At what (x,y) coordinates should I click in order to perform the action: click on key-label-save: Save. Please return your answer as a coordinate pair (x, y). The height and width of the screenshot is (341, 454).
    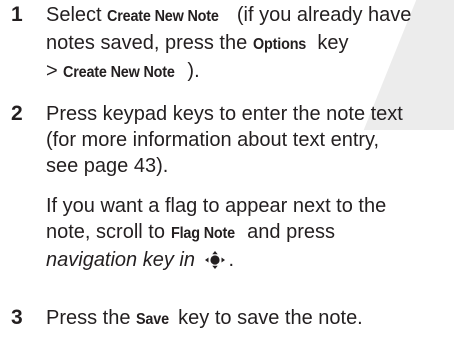
    Looking at the image, I should click on (152, 319).